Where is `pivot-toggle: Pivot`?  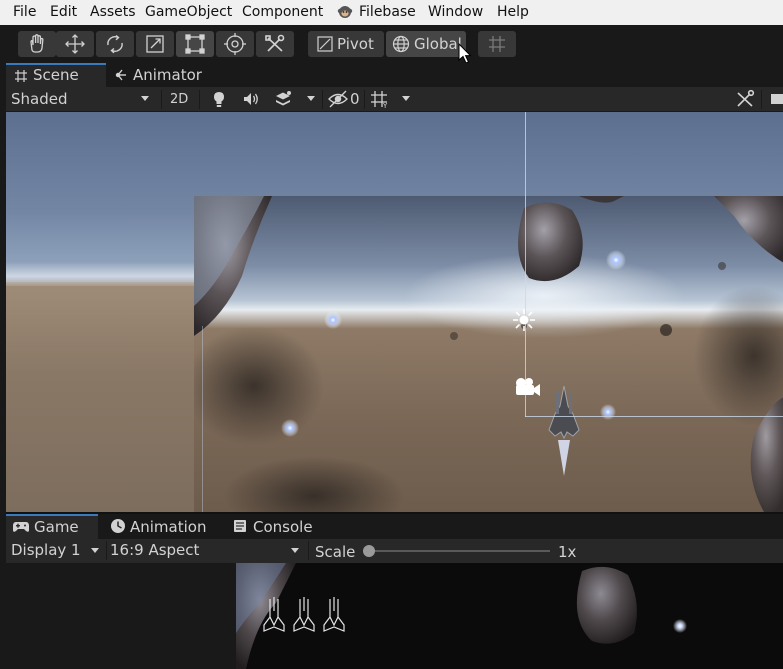
pivot-toggle: Pivot is located at coordinates (346, 44).